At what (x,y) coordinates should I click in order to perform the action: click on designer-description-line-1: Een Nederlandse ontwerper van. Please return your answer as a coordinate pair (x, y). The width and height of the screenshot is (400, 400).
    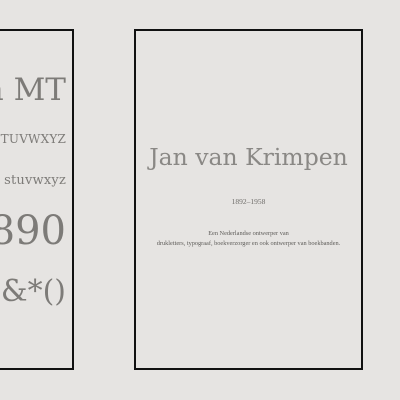
    Looking at the image, I should click on (248, 233).